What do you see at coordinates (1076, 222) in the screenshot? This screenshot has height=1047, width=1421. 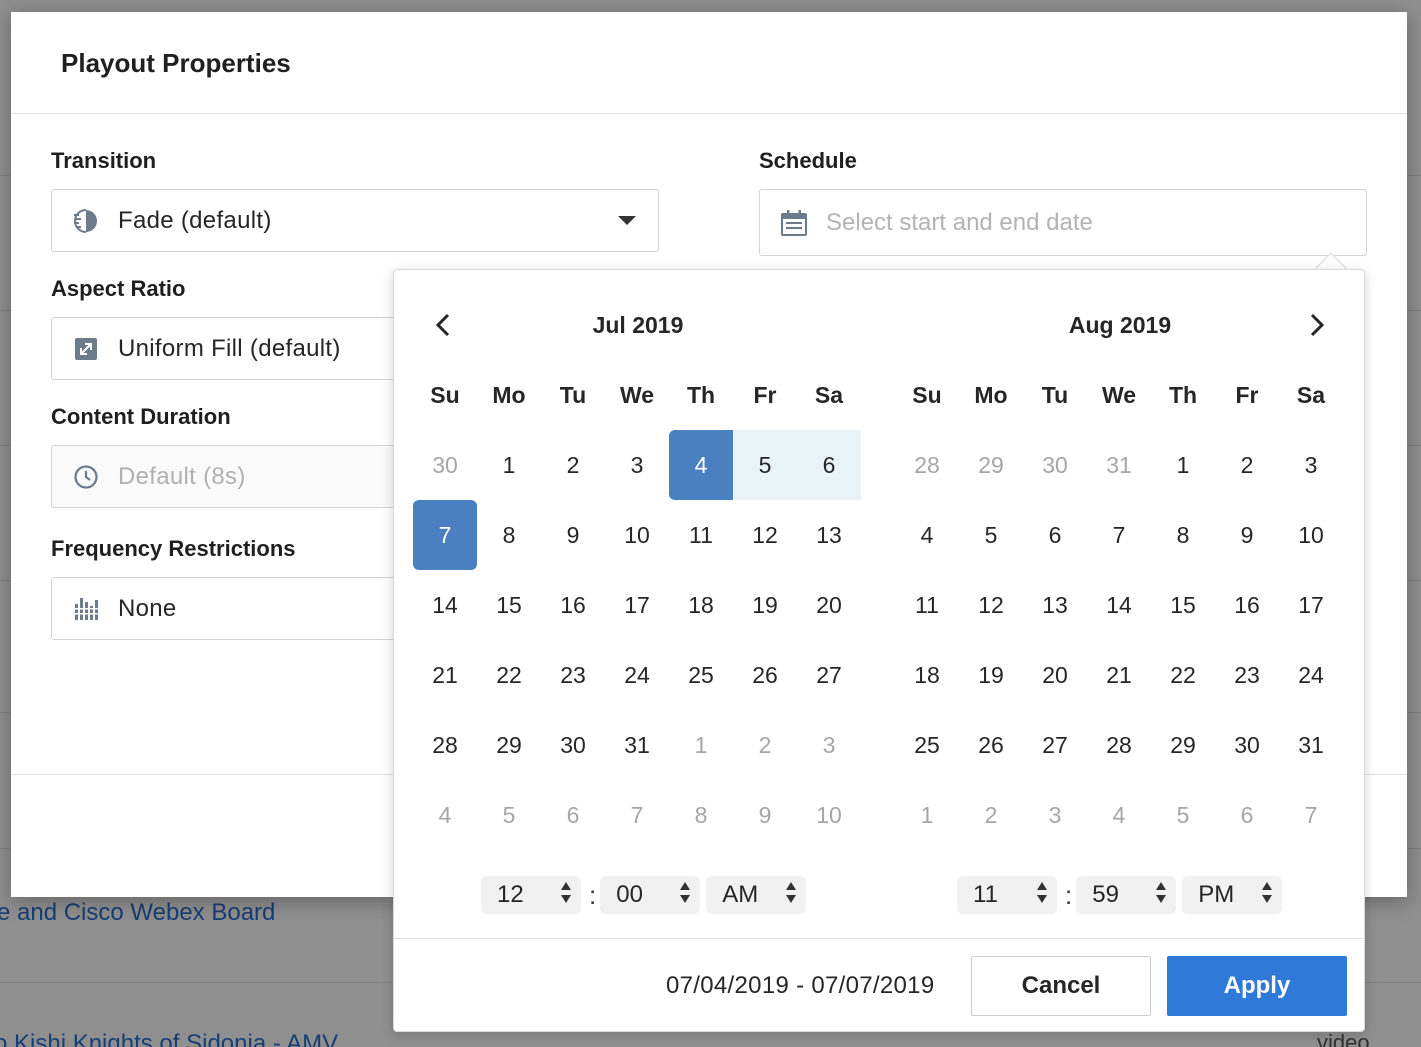 I see `schedule-input-field` at bounding box center [1076, 222].